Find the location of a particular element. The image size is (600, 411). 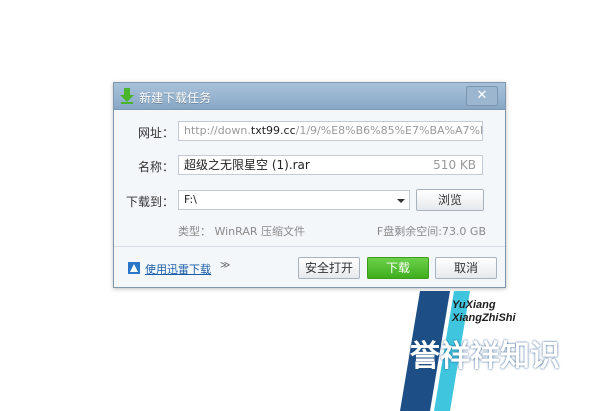

dialog-title: 新建下载任务 is located at coordinates (175, 98).